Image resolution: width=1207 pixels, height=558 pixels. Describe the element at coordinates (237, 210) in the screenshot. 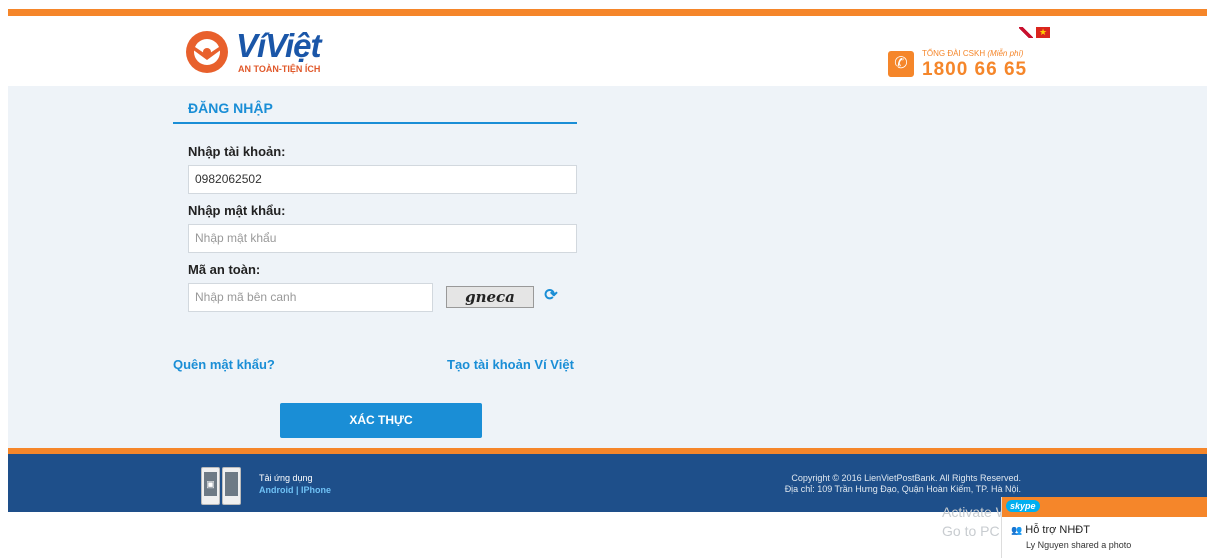

I see `password-label: Nhập mật khẩu:` at that location.